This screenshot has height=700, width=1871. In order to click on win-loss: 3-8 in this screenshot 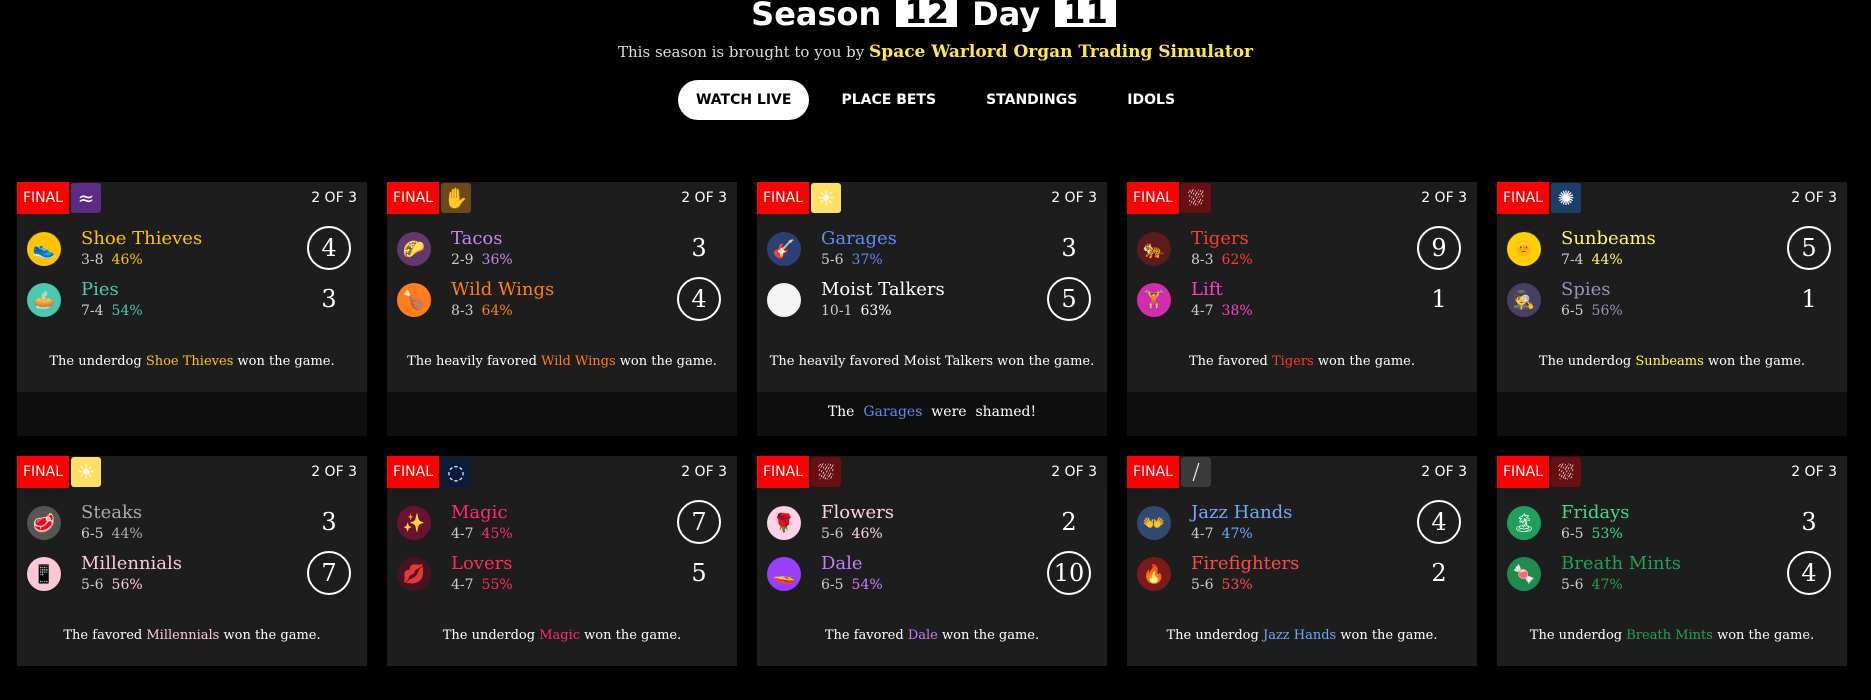, I will do `click(92, 260)`.